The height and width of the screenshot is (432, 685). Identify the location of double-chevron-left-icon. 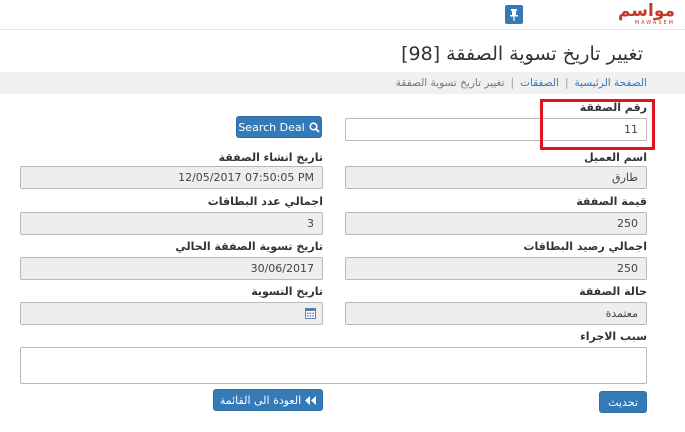
(311, 400).